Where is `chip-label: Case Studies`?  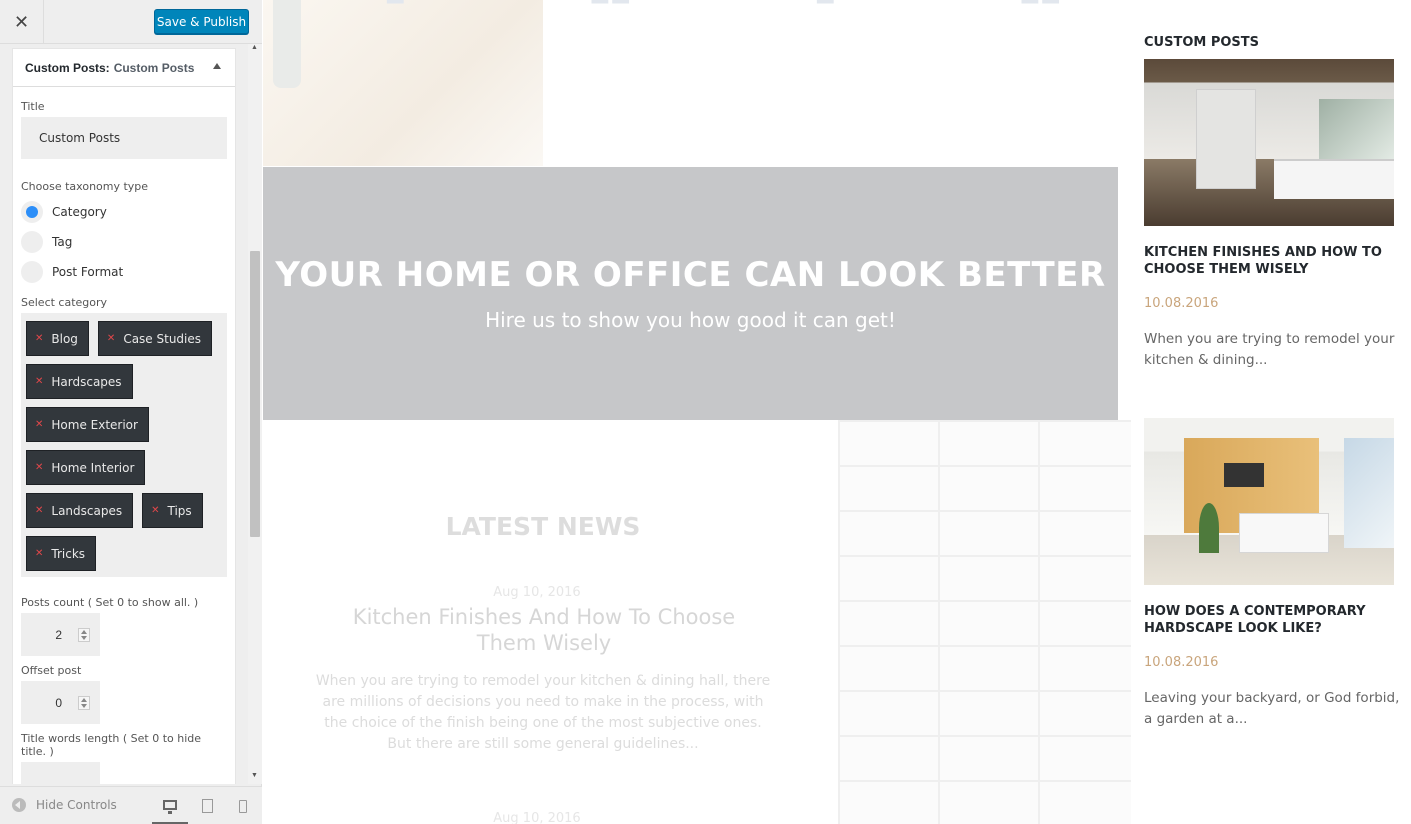
chip-label: Case Studies is located at coordinates (162, 338).